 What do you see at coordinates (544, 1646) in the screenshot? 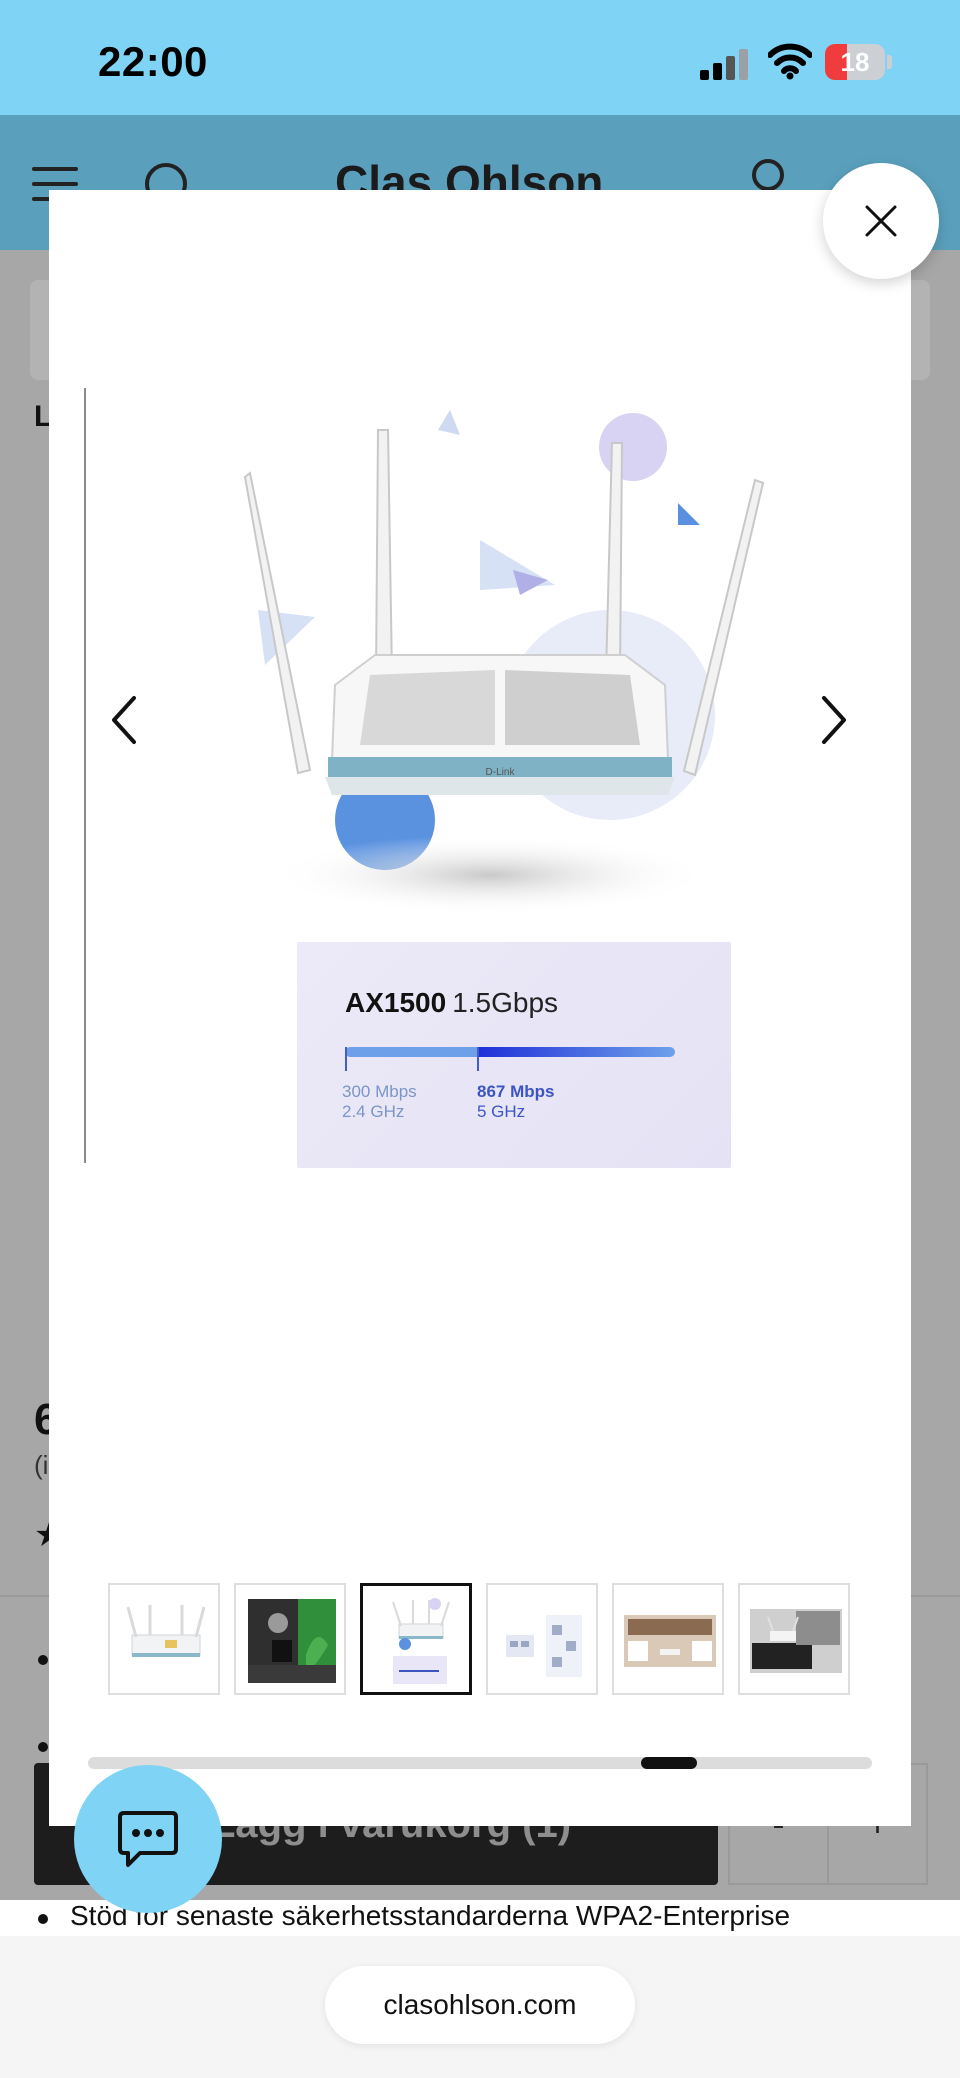
I see `router-diagrams-image` at bounding box center [544, 1646].